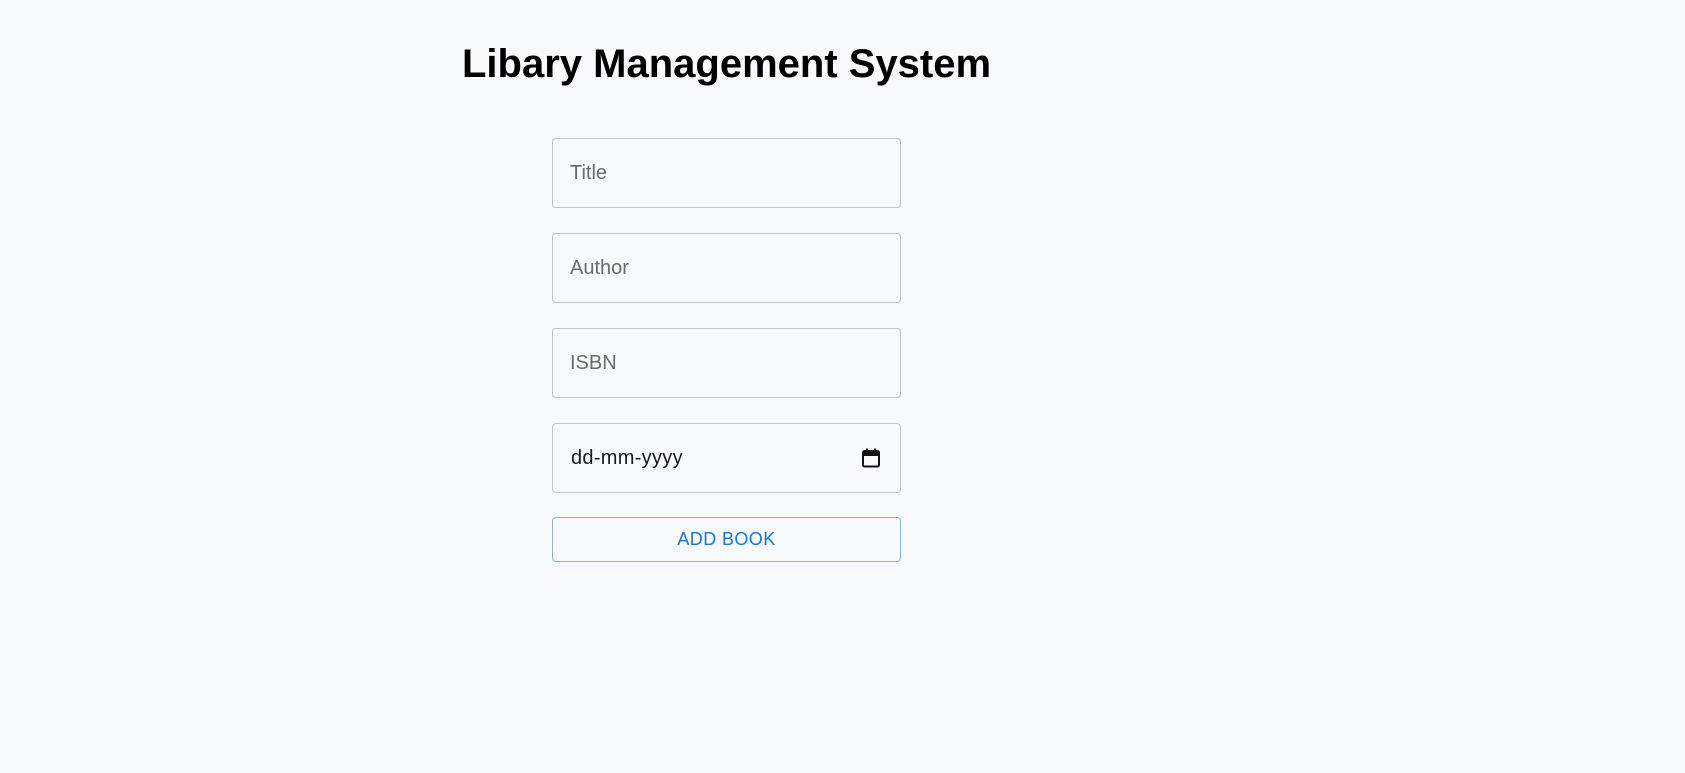 This screenshot has height=773, width=1685. I want to click on isbn-field, so click(726, 363).